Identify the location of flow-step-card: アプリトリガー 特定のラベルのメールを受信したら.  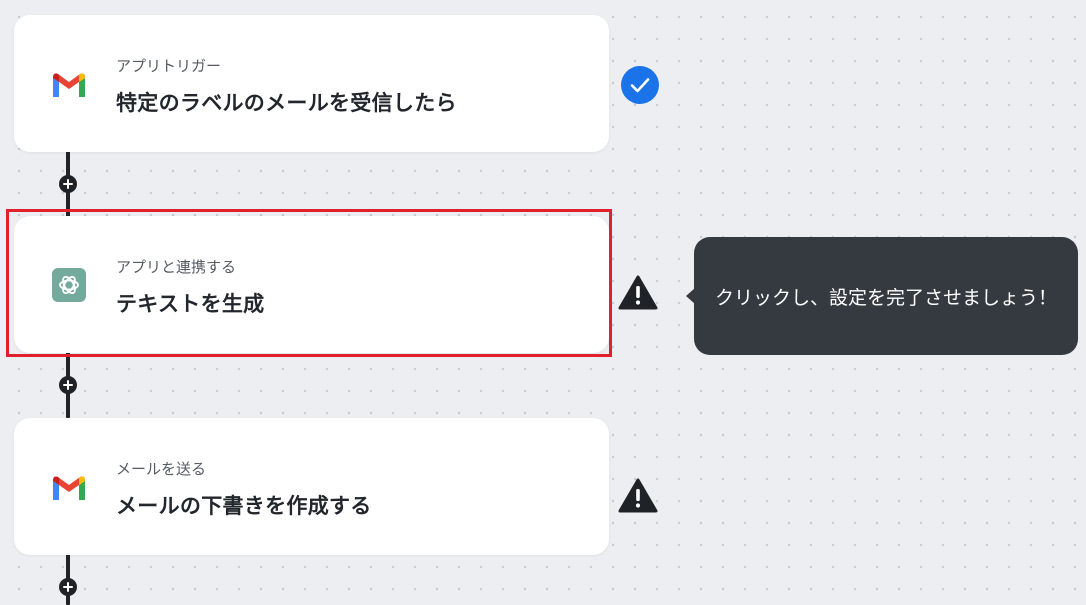
(311, 83).